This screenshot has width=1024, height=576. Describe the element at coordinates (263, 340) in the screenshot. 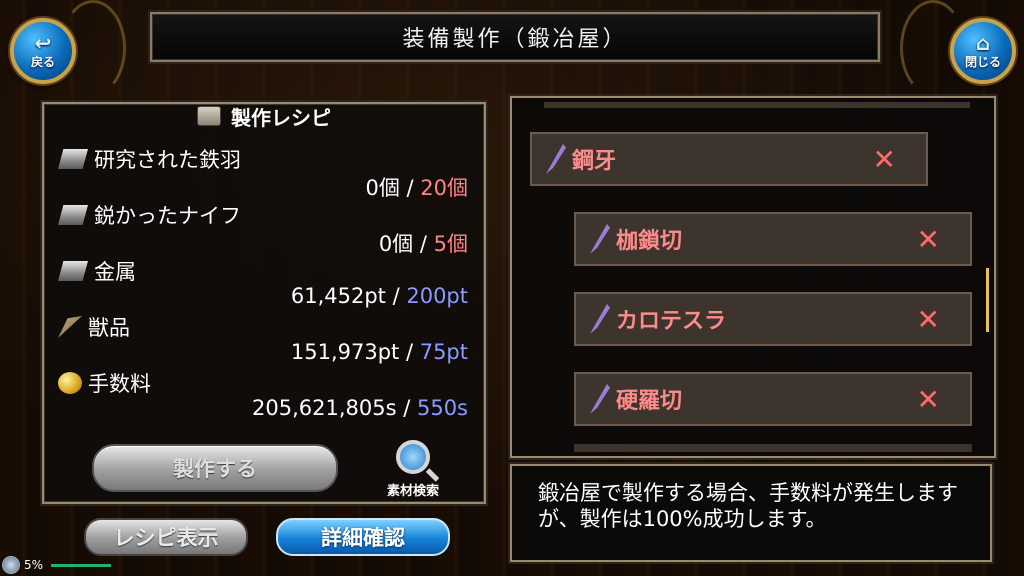

I see `material-row: 獣品 151,973pt / 75pt` at that location.